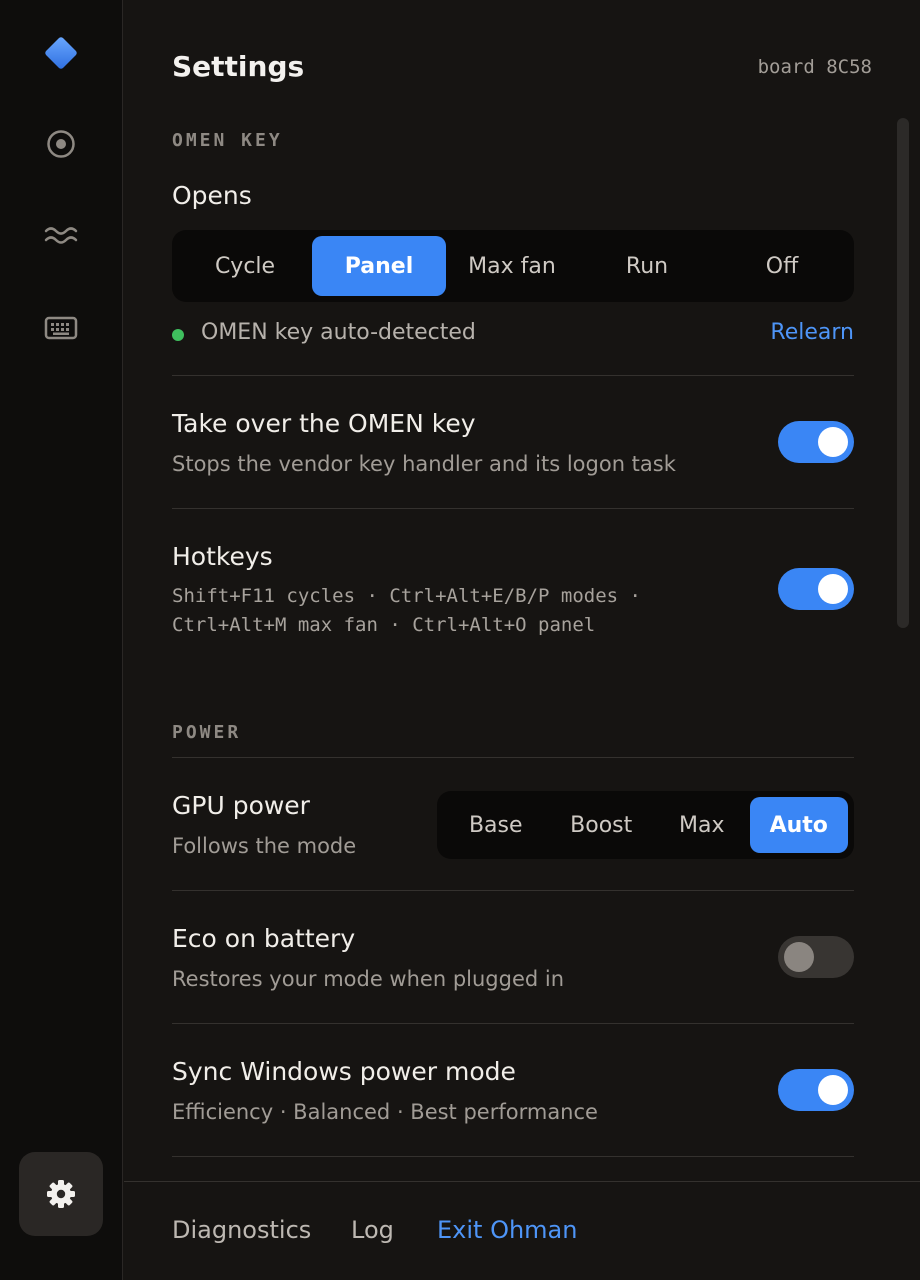 The image size is (920, 1280). I want to click on takeover-title: Take over the OMEN key, so click(324, 423).